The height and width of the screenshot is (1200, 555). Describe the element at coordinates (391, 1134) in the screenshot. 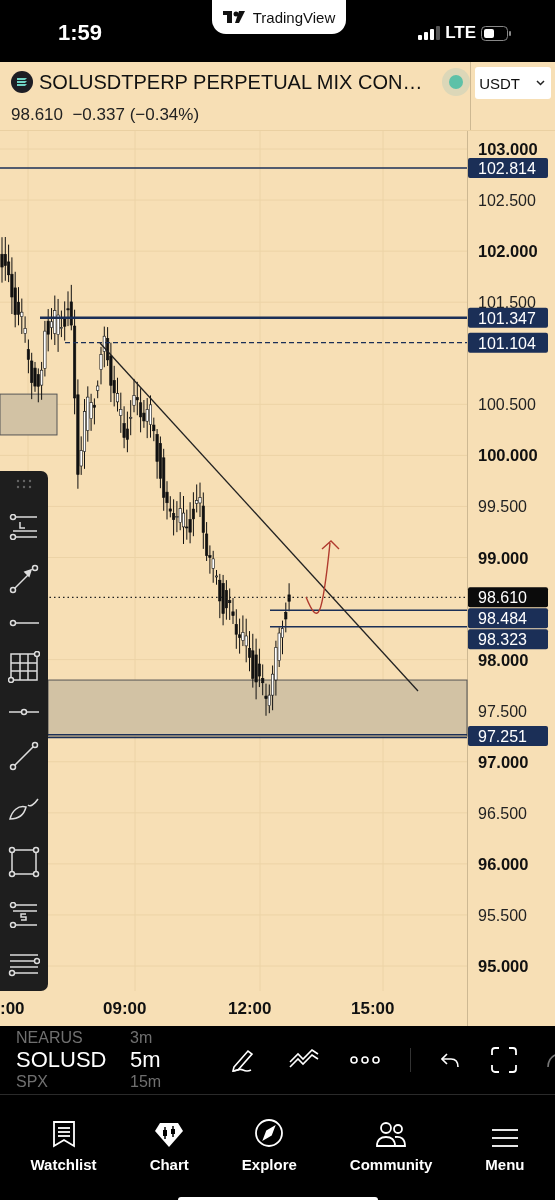

I see `people-icon` at that location.